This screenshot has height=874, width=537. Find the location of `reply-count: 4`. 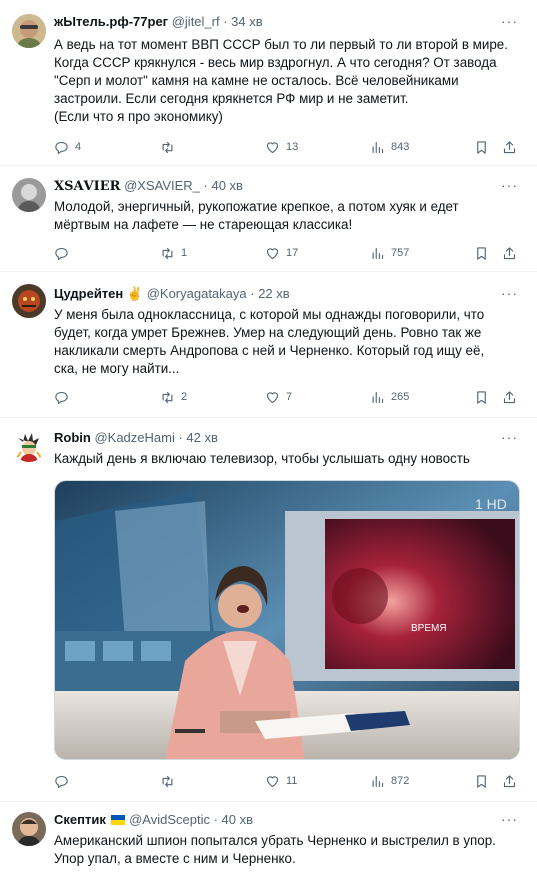

reply-count: 4 is located at coordinates (78, 147).